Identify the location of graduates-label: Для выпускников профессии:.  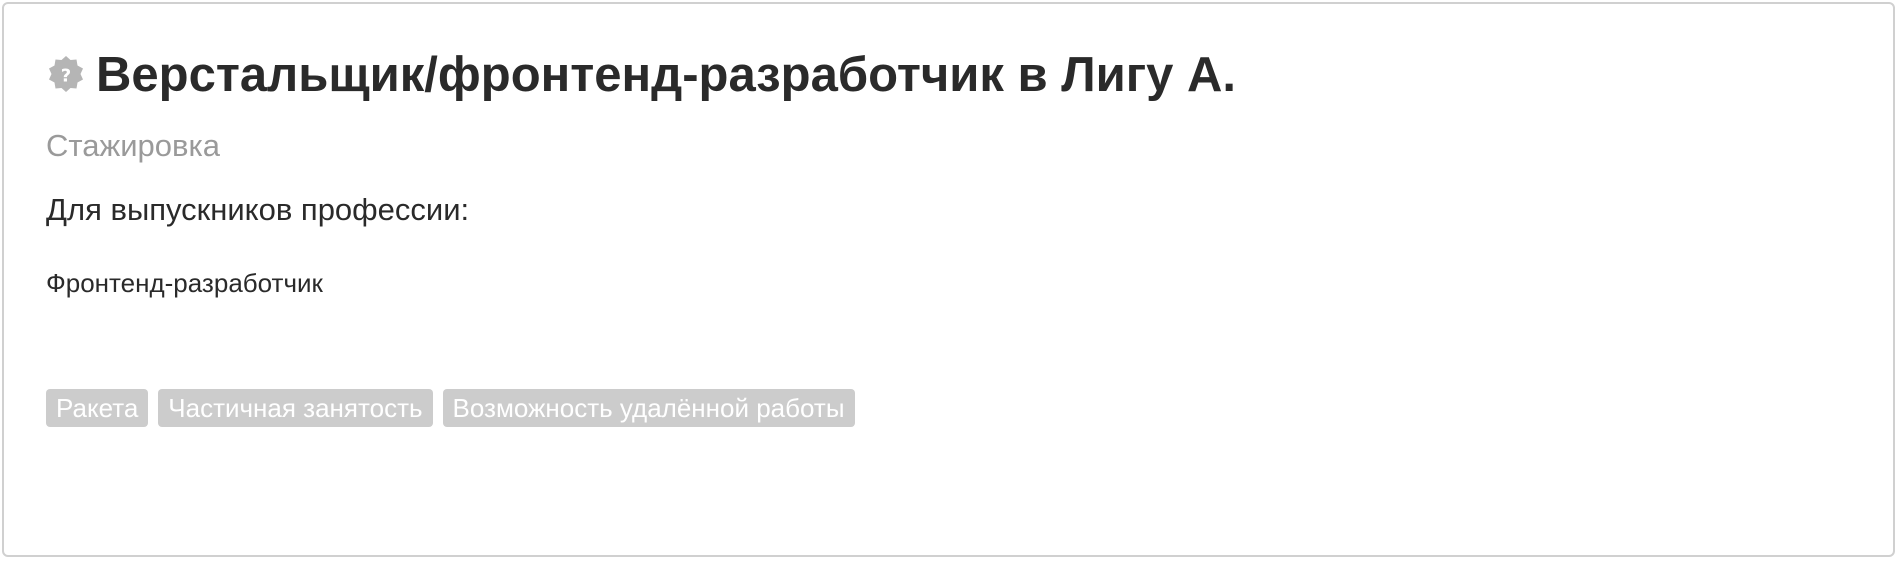
(258, 209).